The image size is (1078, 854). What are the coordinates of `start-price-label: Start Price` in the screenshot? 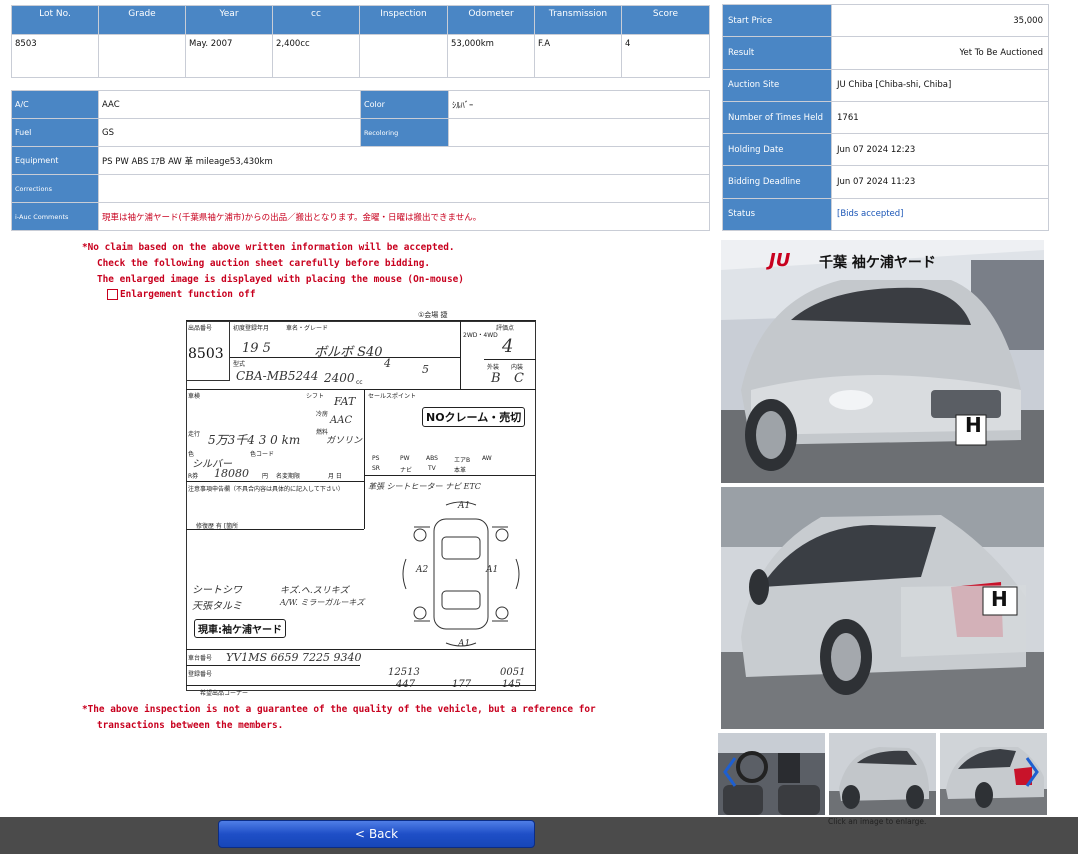 It's located at (777, 20).